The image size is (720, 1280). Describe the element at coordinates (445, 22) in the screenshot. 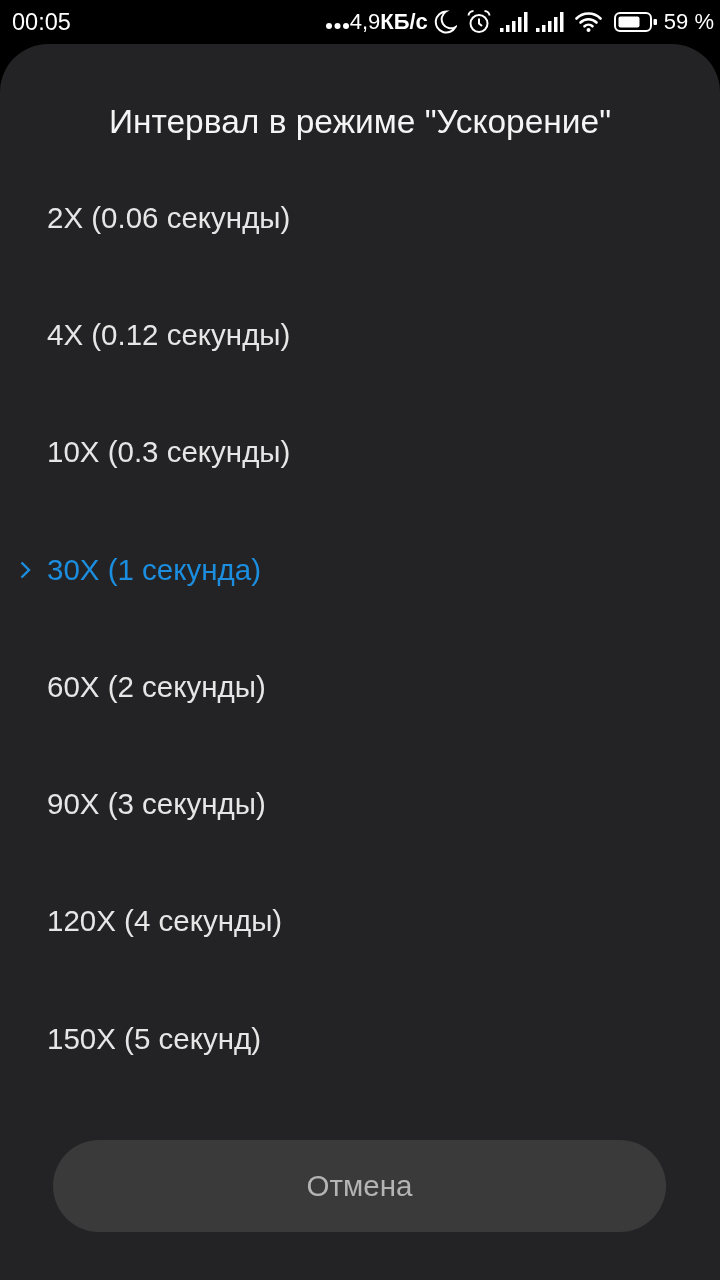

I see `moon-icon` at that location.